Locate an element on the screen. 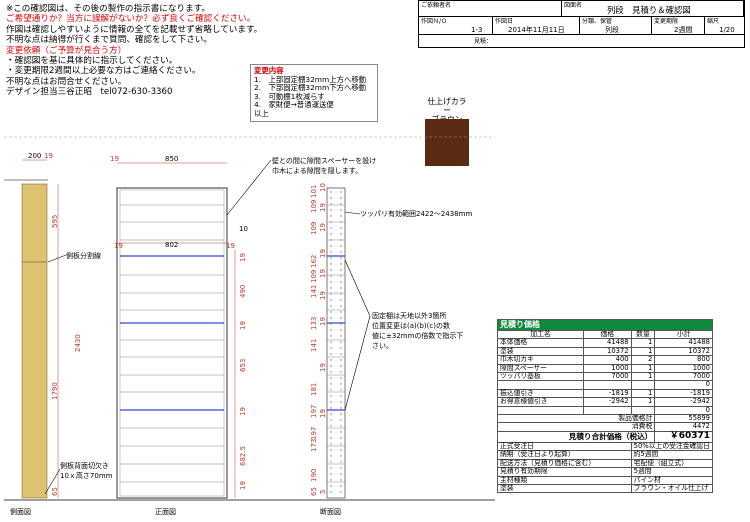 The height and width of the screenshot is (522, 750). dim-490: 490 is located at coordinates (243, 291).